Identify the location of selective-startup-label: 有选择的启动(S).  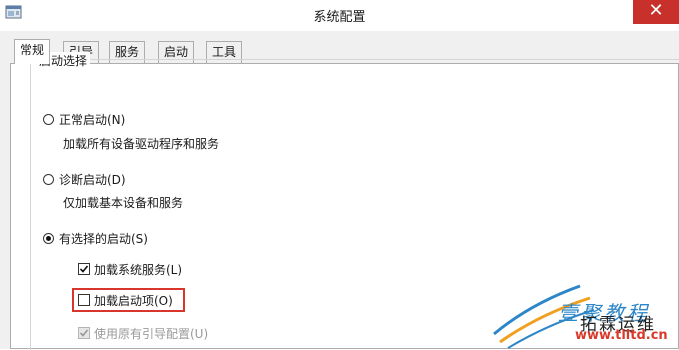
(103, 238).